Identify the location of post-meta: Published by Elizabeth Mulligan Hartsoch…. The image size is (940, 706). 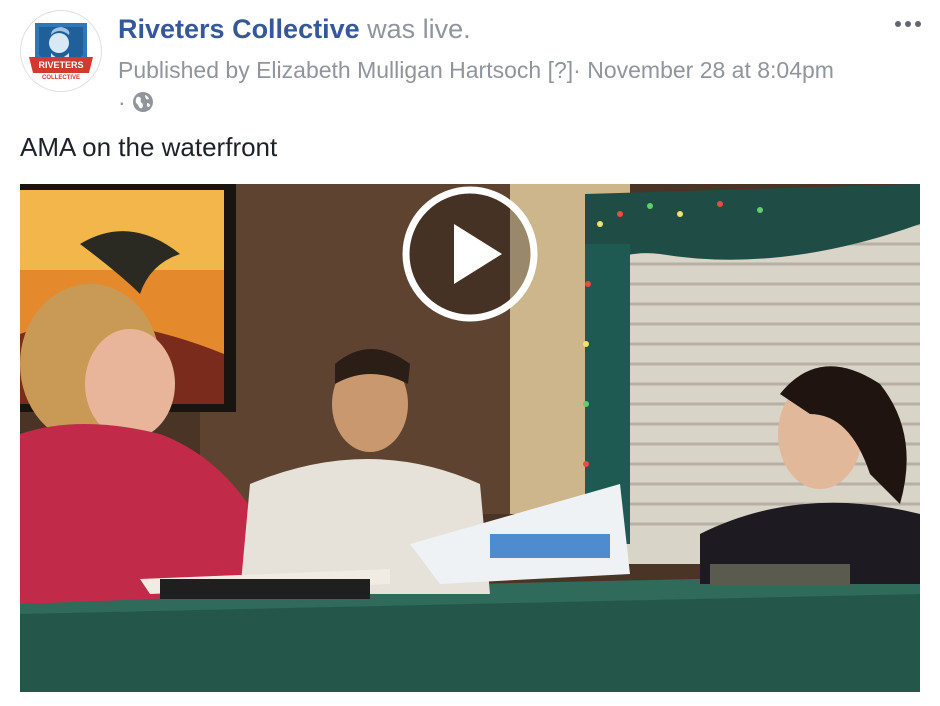
(518, 87).